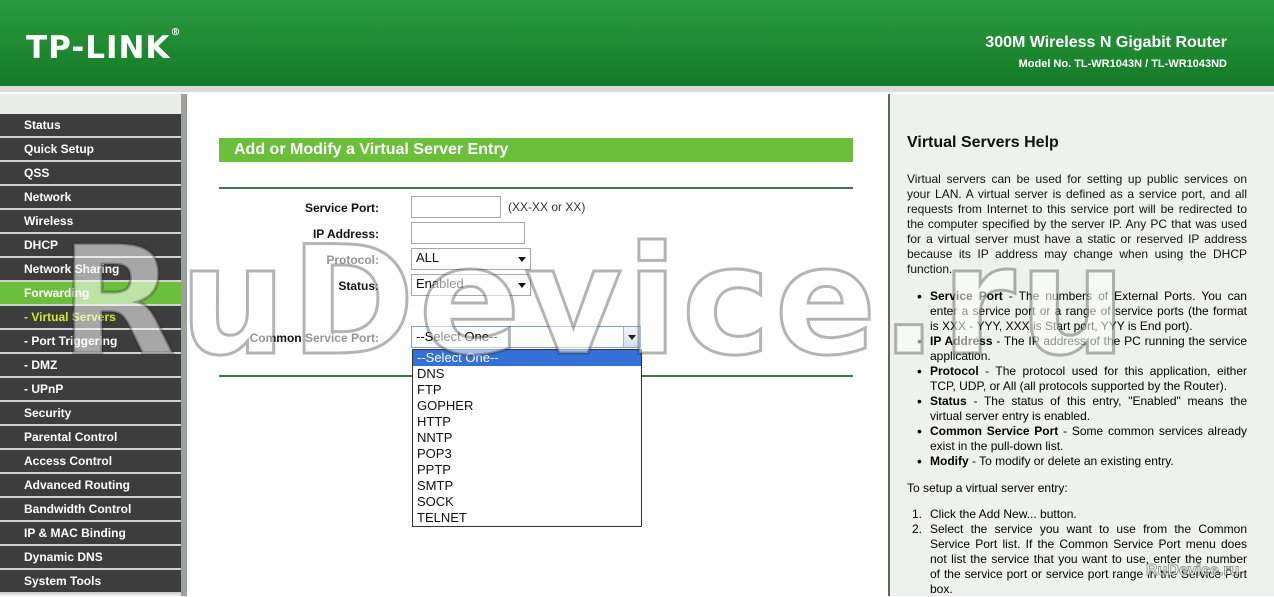  I want to click on sidebar-item-quick-setup: Quick Setup, so click(90, 150).